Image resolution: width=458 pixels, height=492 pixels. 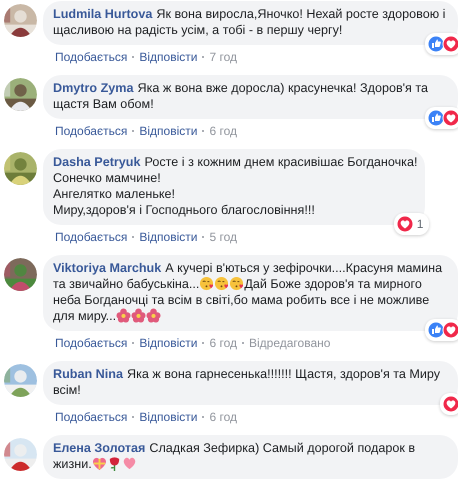 What do you see at coordinates (247, 382) in the screenshot?
I see `comment-text: Ruban Nina Яка ж вона гарнесенька!!!!!!! Щастя, здоров'я та Миру всім!` at bounding box center [247, 382].